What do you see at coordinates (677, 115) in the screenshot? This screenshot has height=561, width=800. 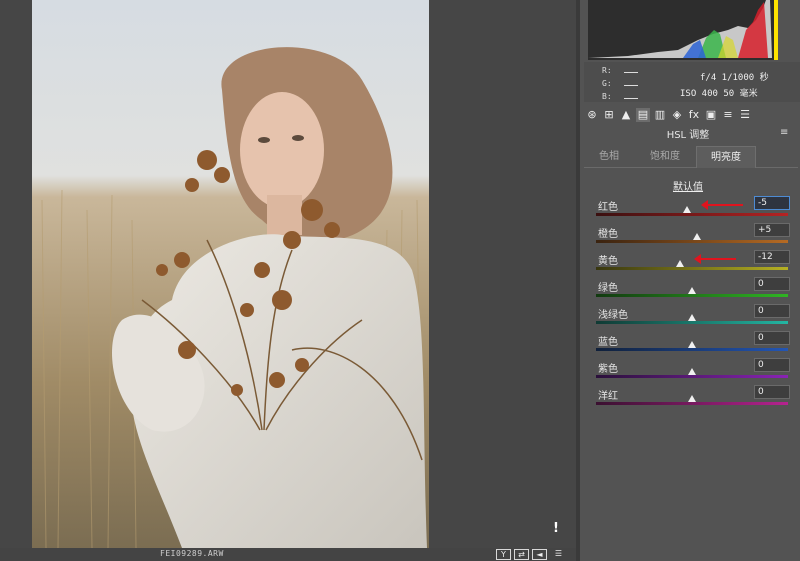 I see `detail-icon: ◈` at bounding box center [677, 115].